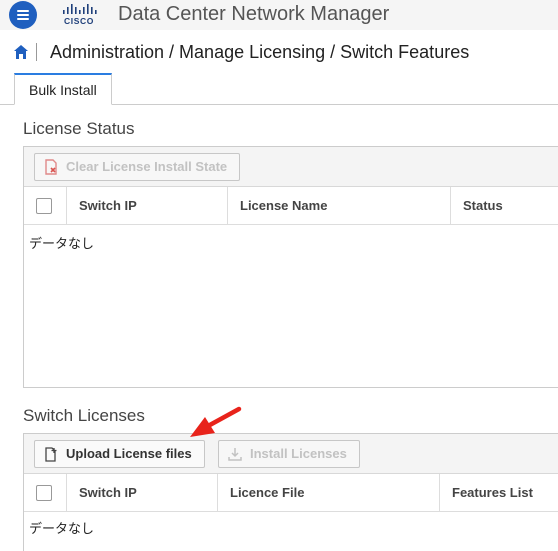  What do you see at coordinates (235, 454) in the screenshot?
I see `download-install-icon` at bounding box center [235, 454].